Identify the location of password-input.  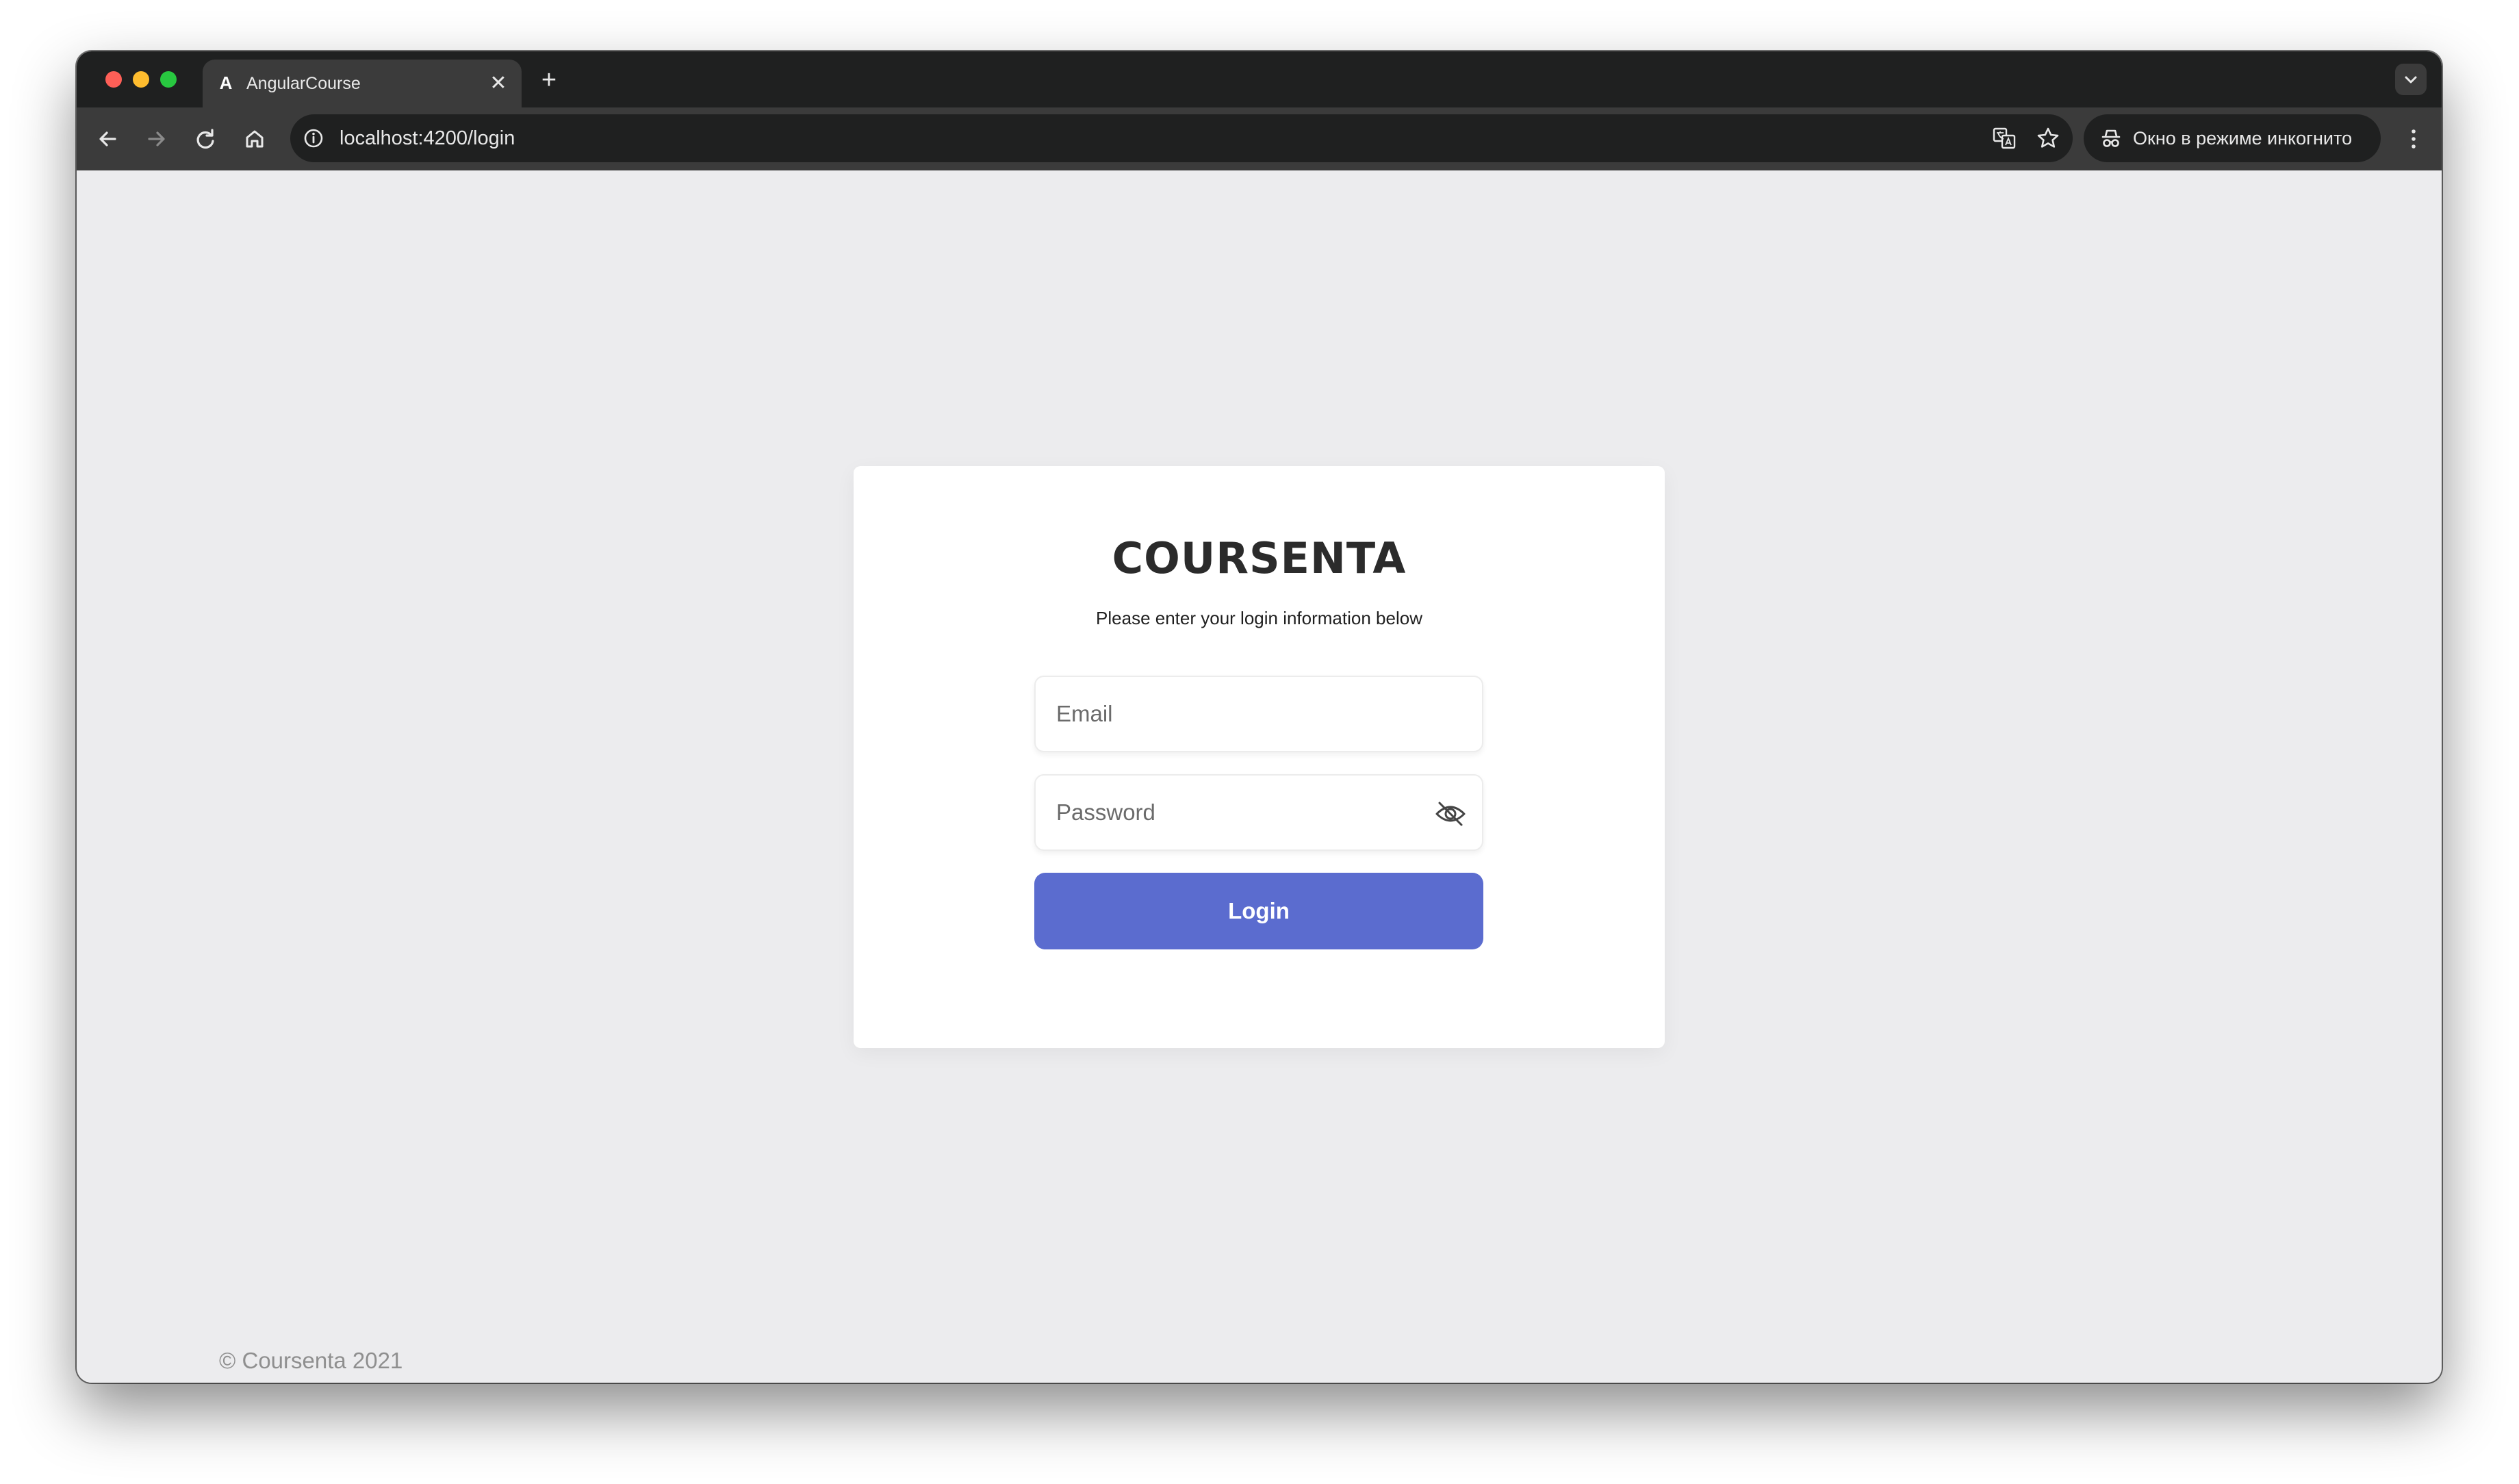
(1259, 812).